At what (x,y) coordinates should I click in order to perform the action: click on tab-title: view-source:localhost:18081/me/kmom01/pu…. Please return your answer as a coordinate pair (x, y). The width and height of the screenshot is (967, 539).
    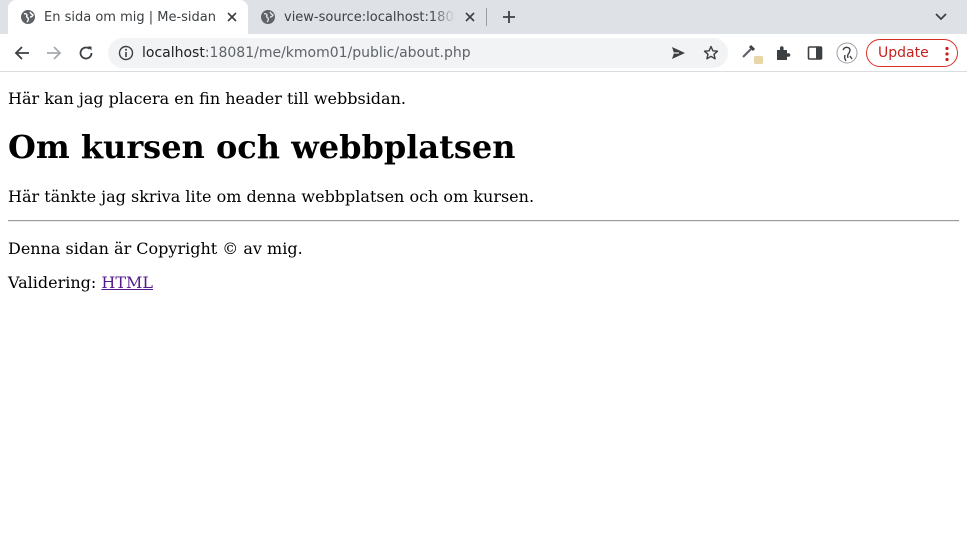
    Looking at the image, I should click on (370, 17).